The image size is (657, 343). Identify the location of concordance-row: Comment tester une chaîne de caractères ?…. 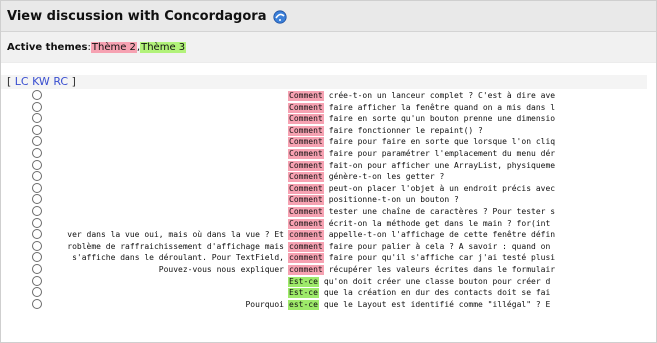
(328, 211).